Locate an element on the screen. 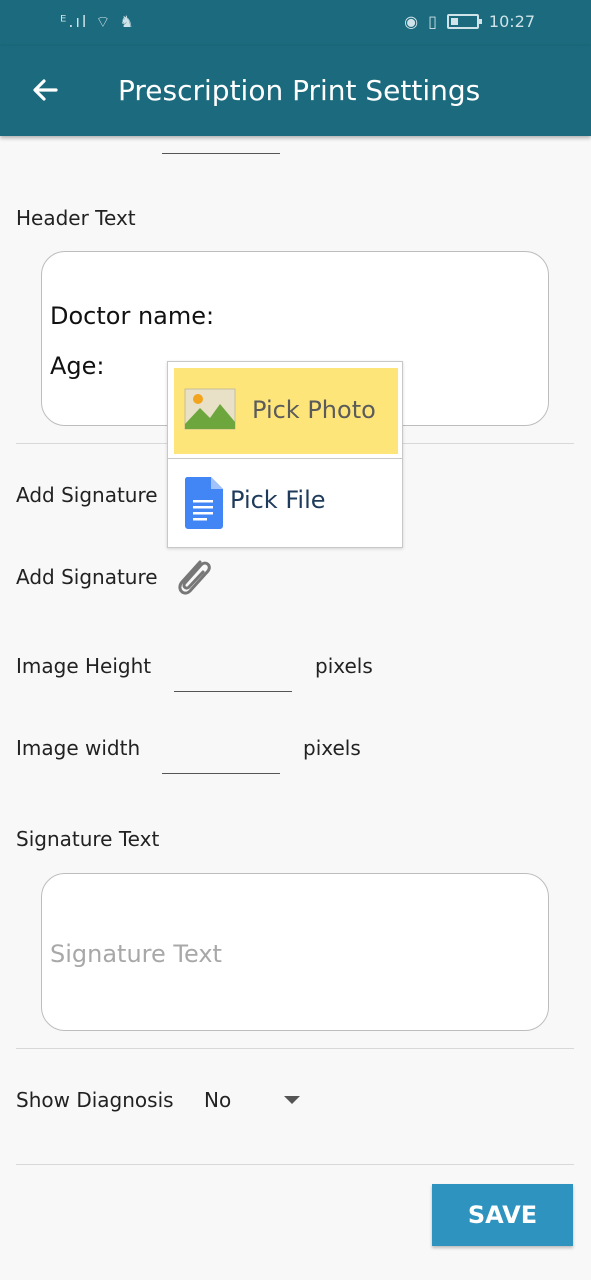 The image size is (591, 1280). battery-icon is located at coordinates (464, 21).